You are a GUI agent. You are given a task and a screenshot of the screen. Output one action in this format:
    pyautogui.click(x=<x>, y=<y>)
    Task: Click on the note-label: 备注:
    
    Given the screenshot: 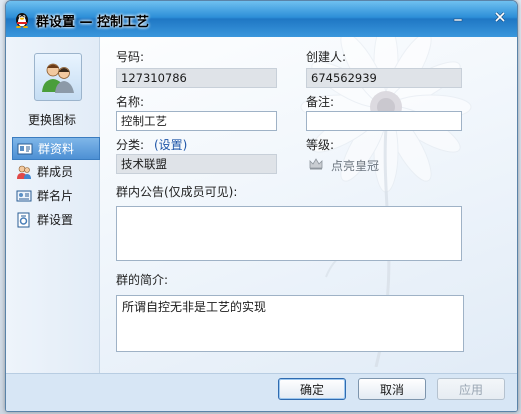 What is the action you would take?
    pyautogui.click(x=320, y=102)
    